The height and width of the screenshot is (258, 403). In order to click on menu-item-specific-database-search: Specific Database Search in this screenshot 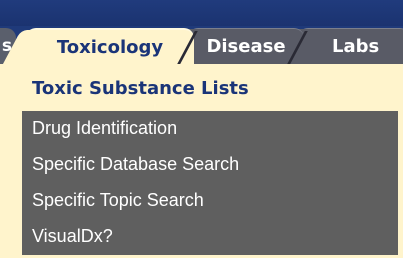, I will do `click(210, 165)`.